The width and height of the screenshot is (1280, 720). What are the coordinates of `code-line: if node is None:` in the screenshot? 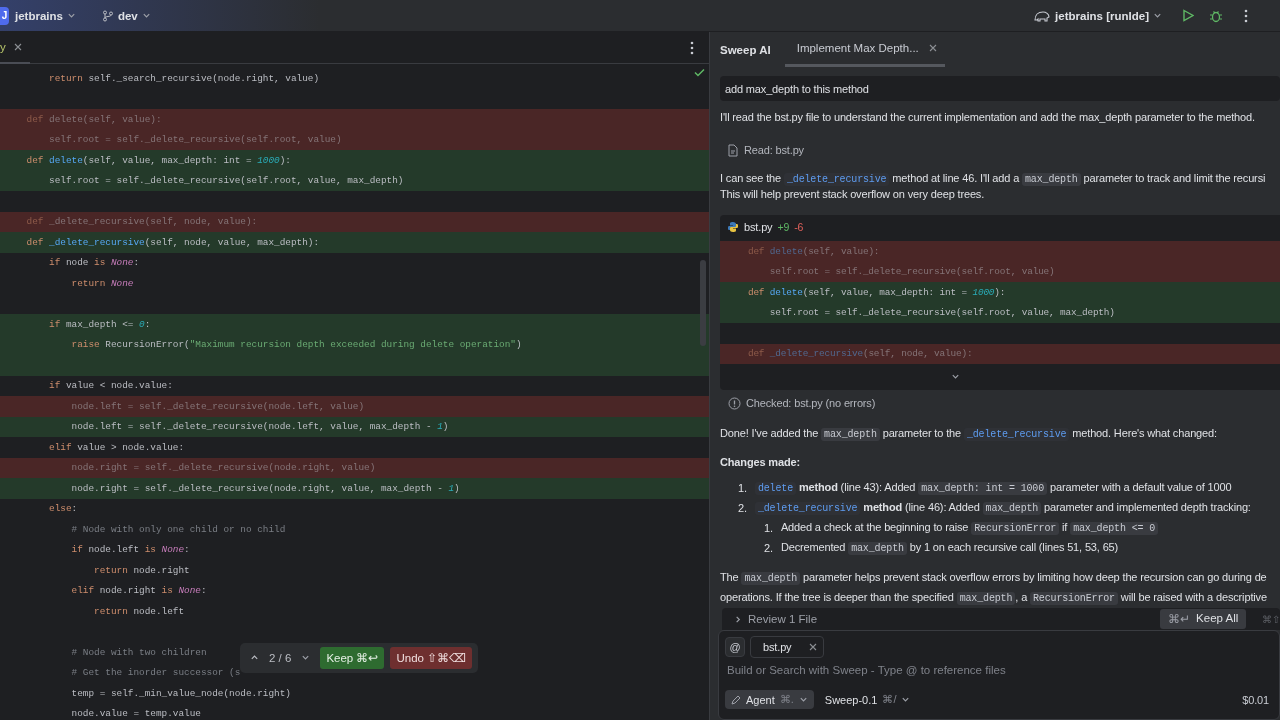 It's located at (94, 263).